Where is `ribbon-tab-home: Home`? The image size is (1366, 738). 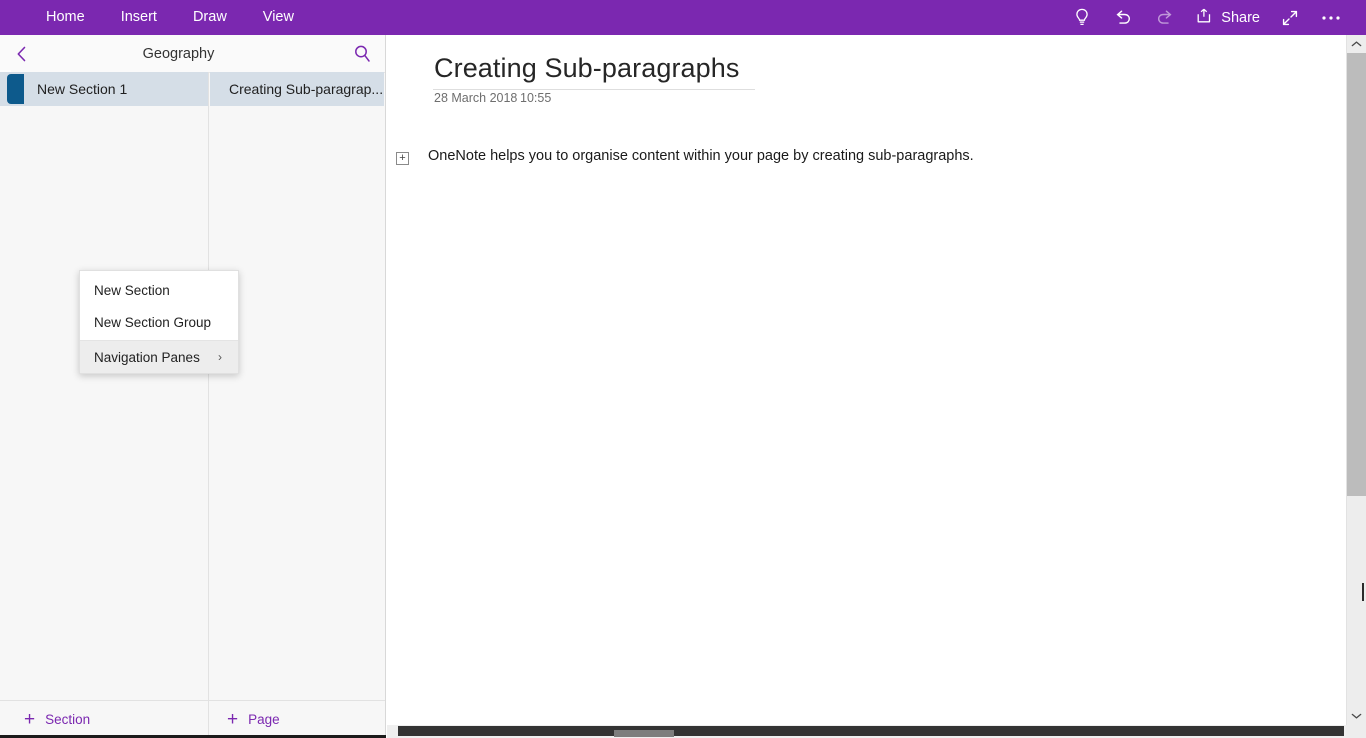 ribbon-tab-home: Home is located at coordinates (65, 17).